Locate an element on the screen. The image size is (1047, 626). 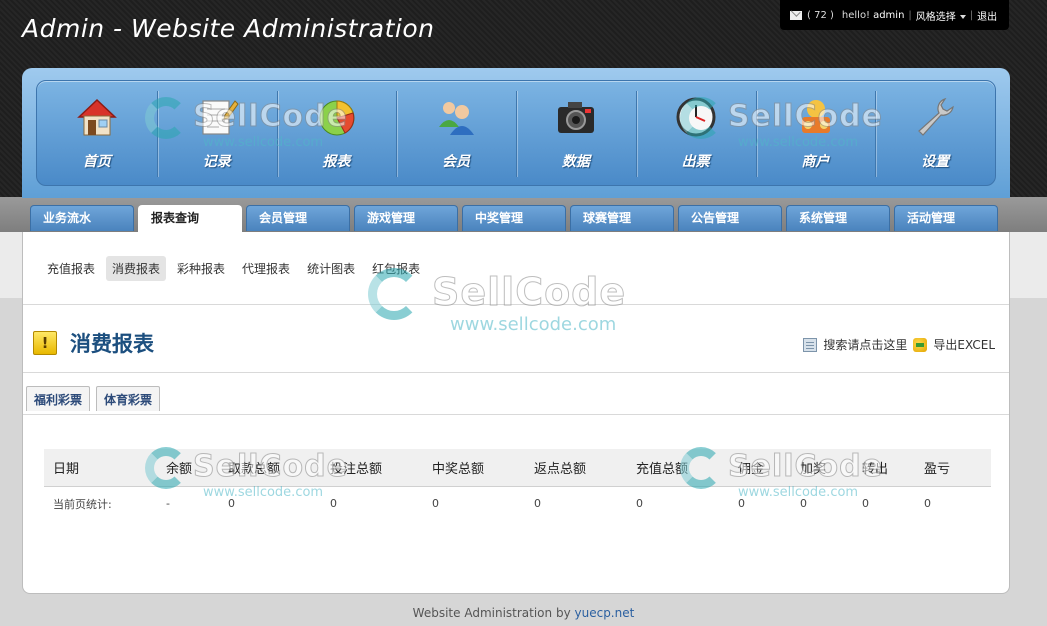
page-header: ! 消费报表 is located at coordinates (93, 343).